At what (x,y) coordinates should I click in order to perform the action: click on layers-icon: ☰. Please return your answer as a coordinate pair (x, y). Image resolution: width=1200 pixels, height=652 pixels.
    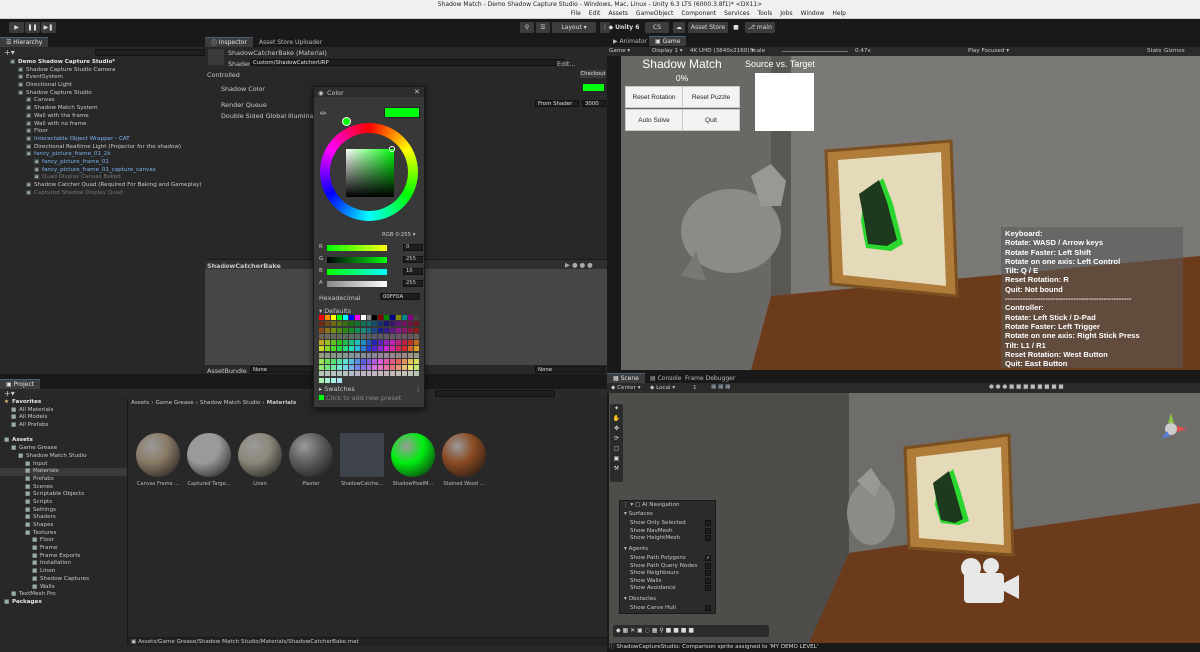
    Looking at the image, I should click on (543, 27).